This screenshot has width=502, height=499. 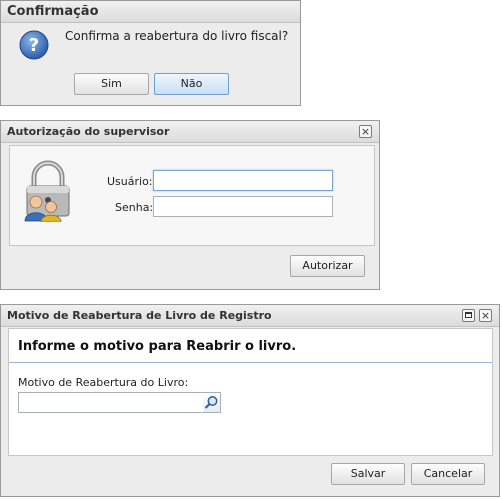 I want to click on reason-heading: Informe o motivo para Reabrir o livro., so click(x=157, y=346).